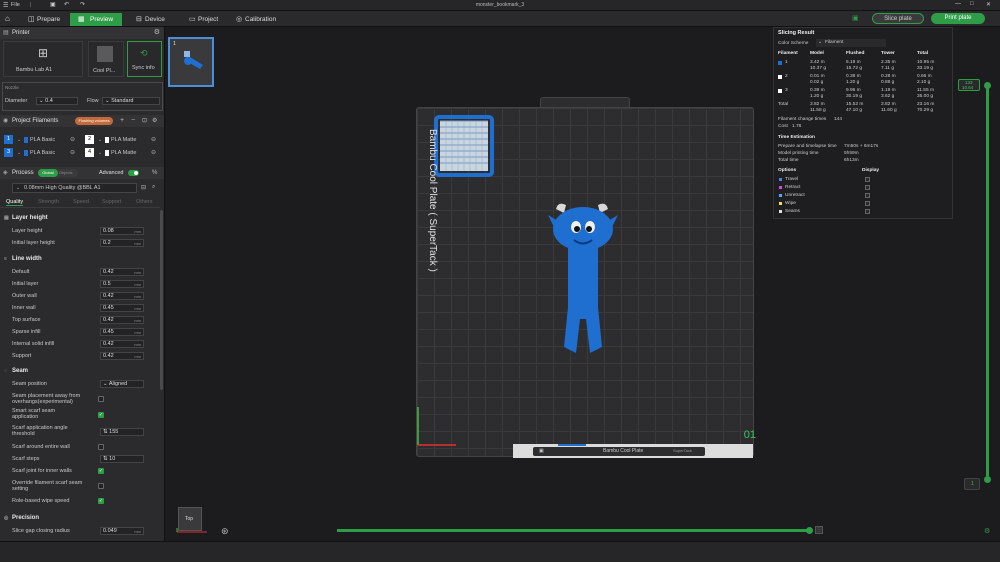  I want to click on slice-gap-input: 0.049 mm, so click(122, 531).